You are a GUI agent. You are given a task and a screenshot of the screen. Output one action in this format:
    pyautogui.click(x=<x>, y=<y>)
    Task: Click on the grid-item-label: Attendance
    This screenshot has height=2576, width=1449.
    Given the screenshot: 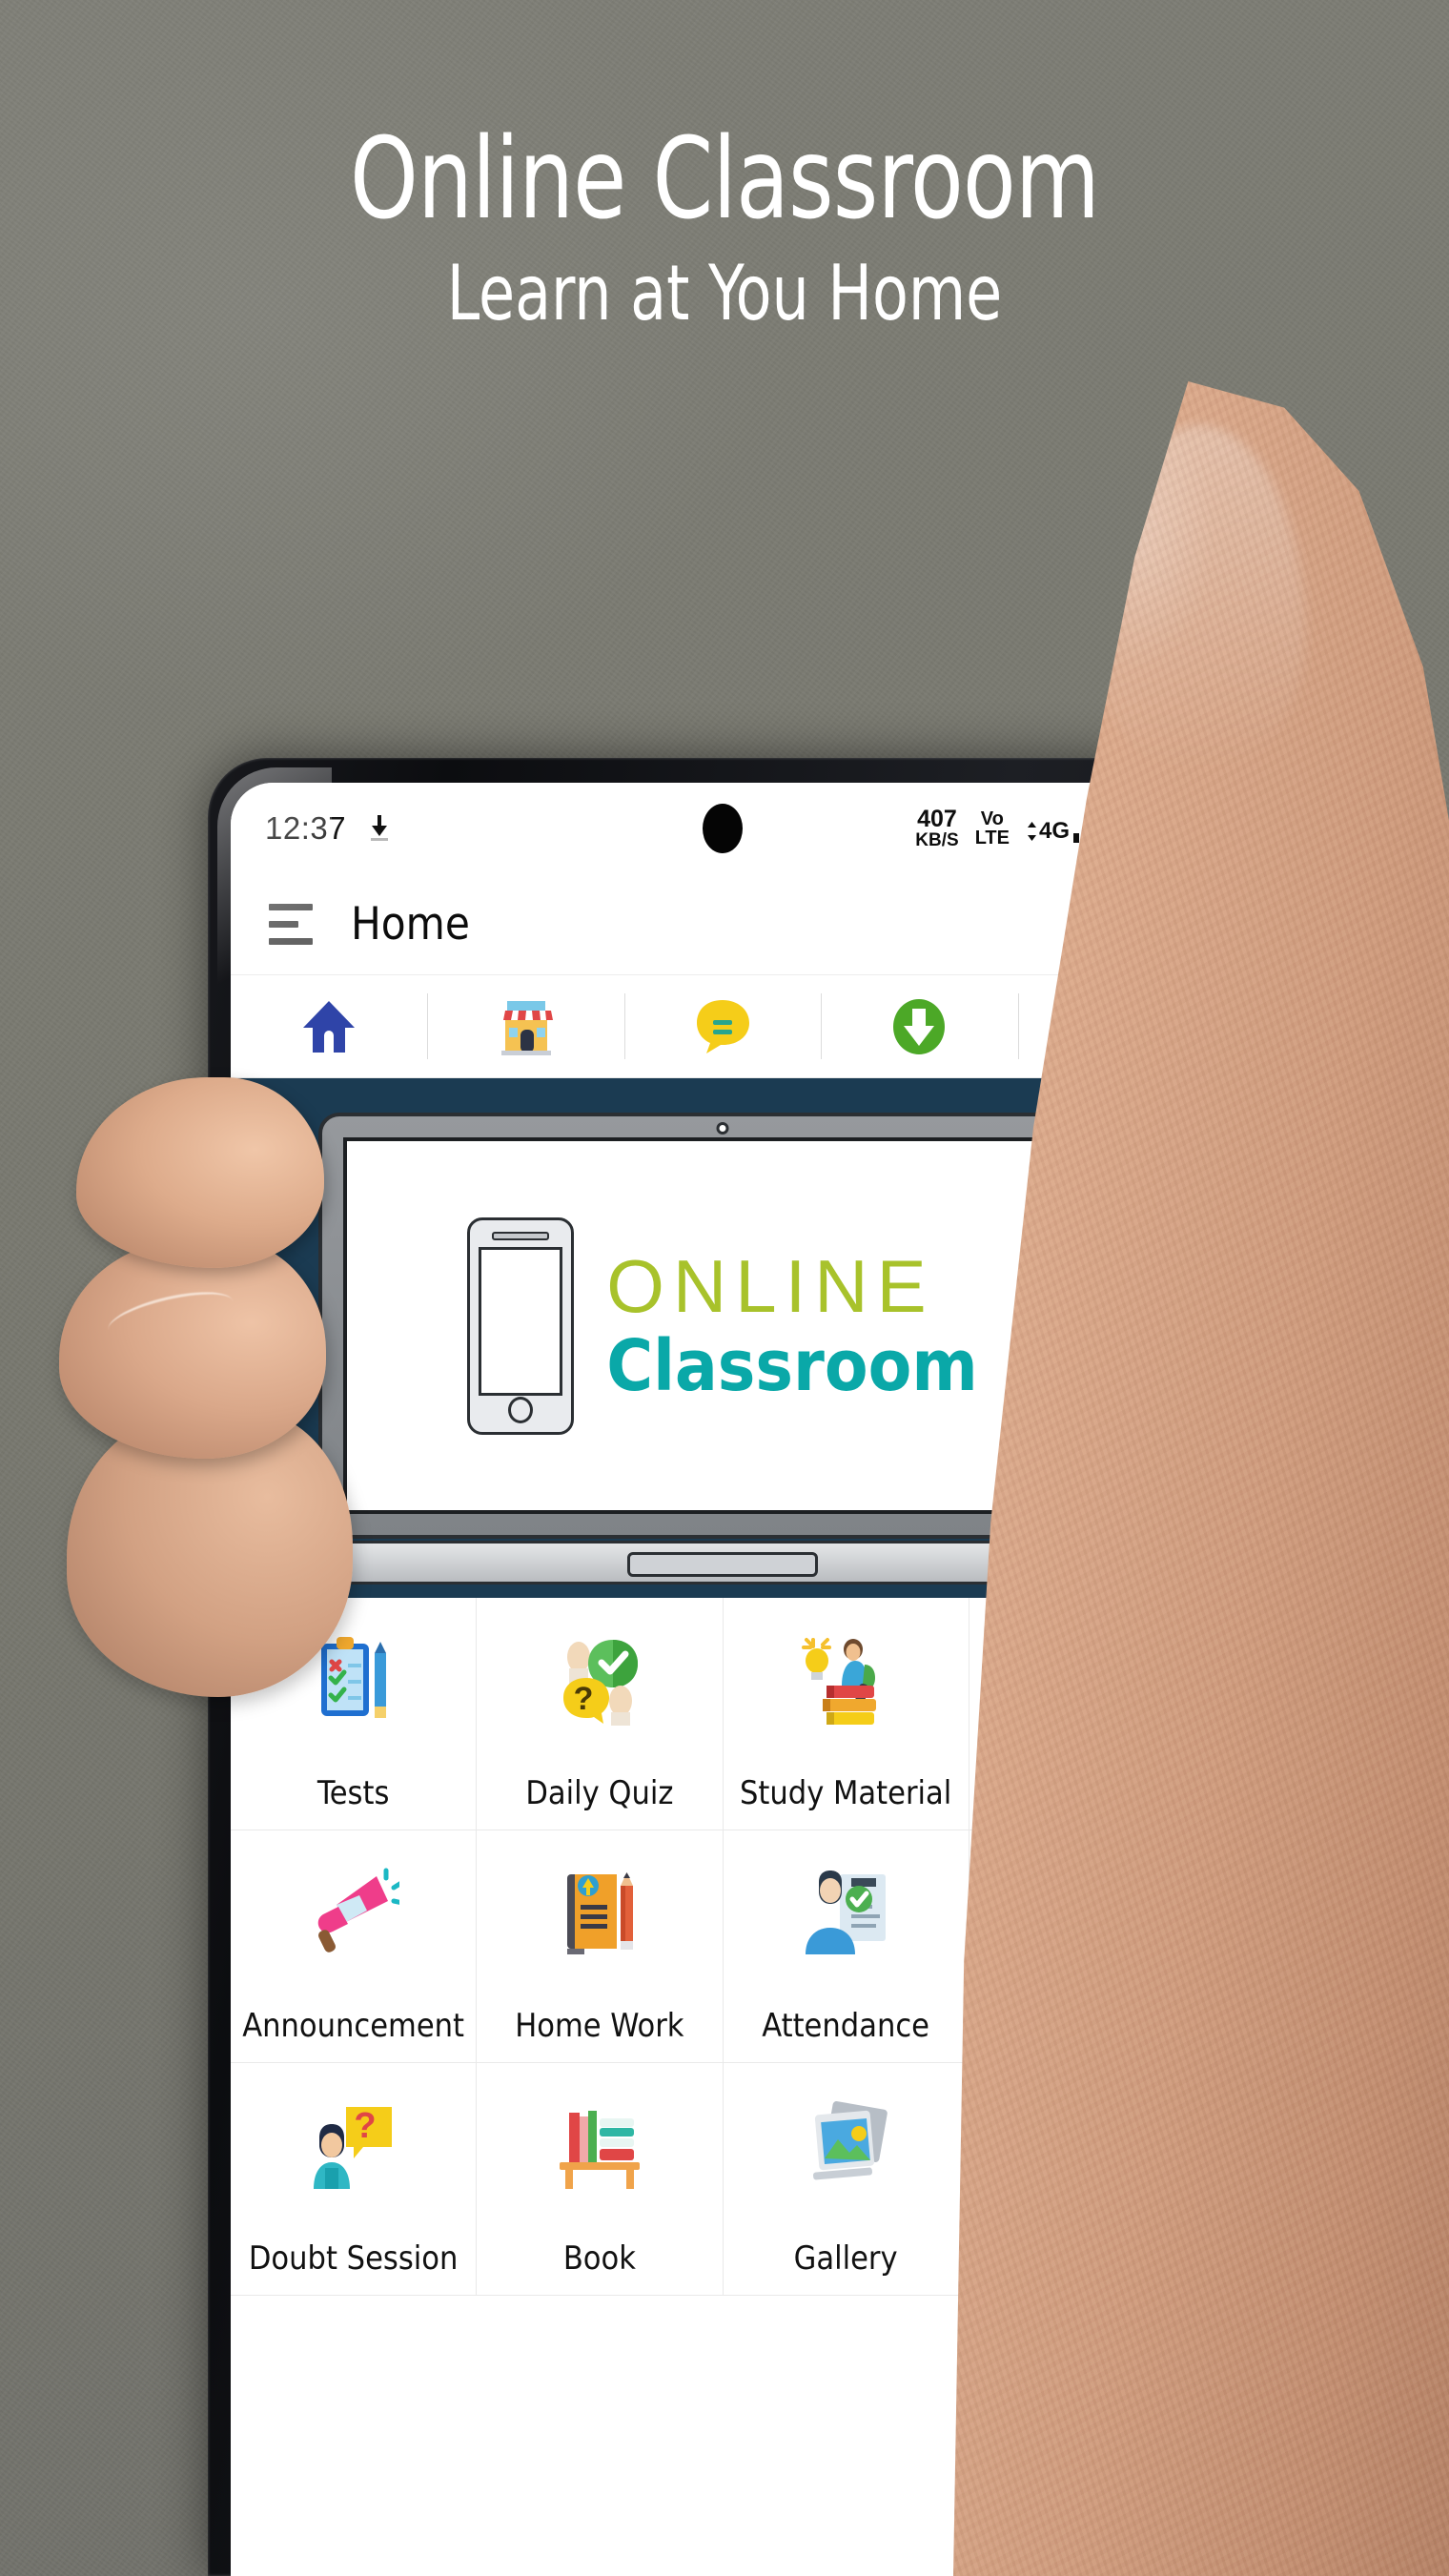 What is the action you would take?
    pyautogui.click(x=845, y=2026)
    